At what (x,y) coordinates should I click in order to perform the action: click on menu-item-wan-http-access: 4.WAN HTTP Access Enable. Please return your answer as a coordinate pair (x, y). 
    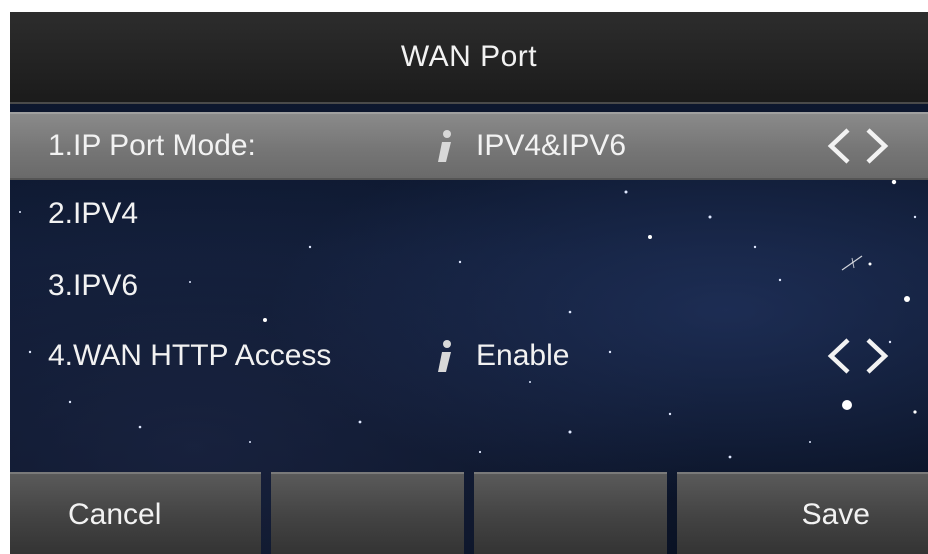
    Looking at the image, I should click on (469, 356).